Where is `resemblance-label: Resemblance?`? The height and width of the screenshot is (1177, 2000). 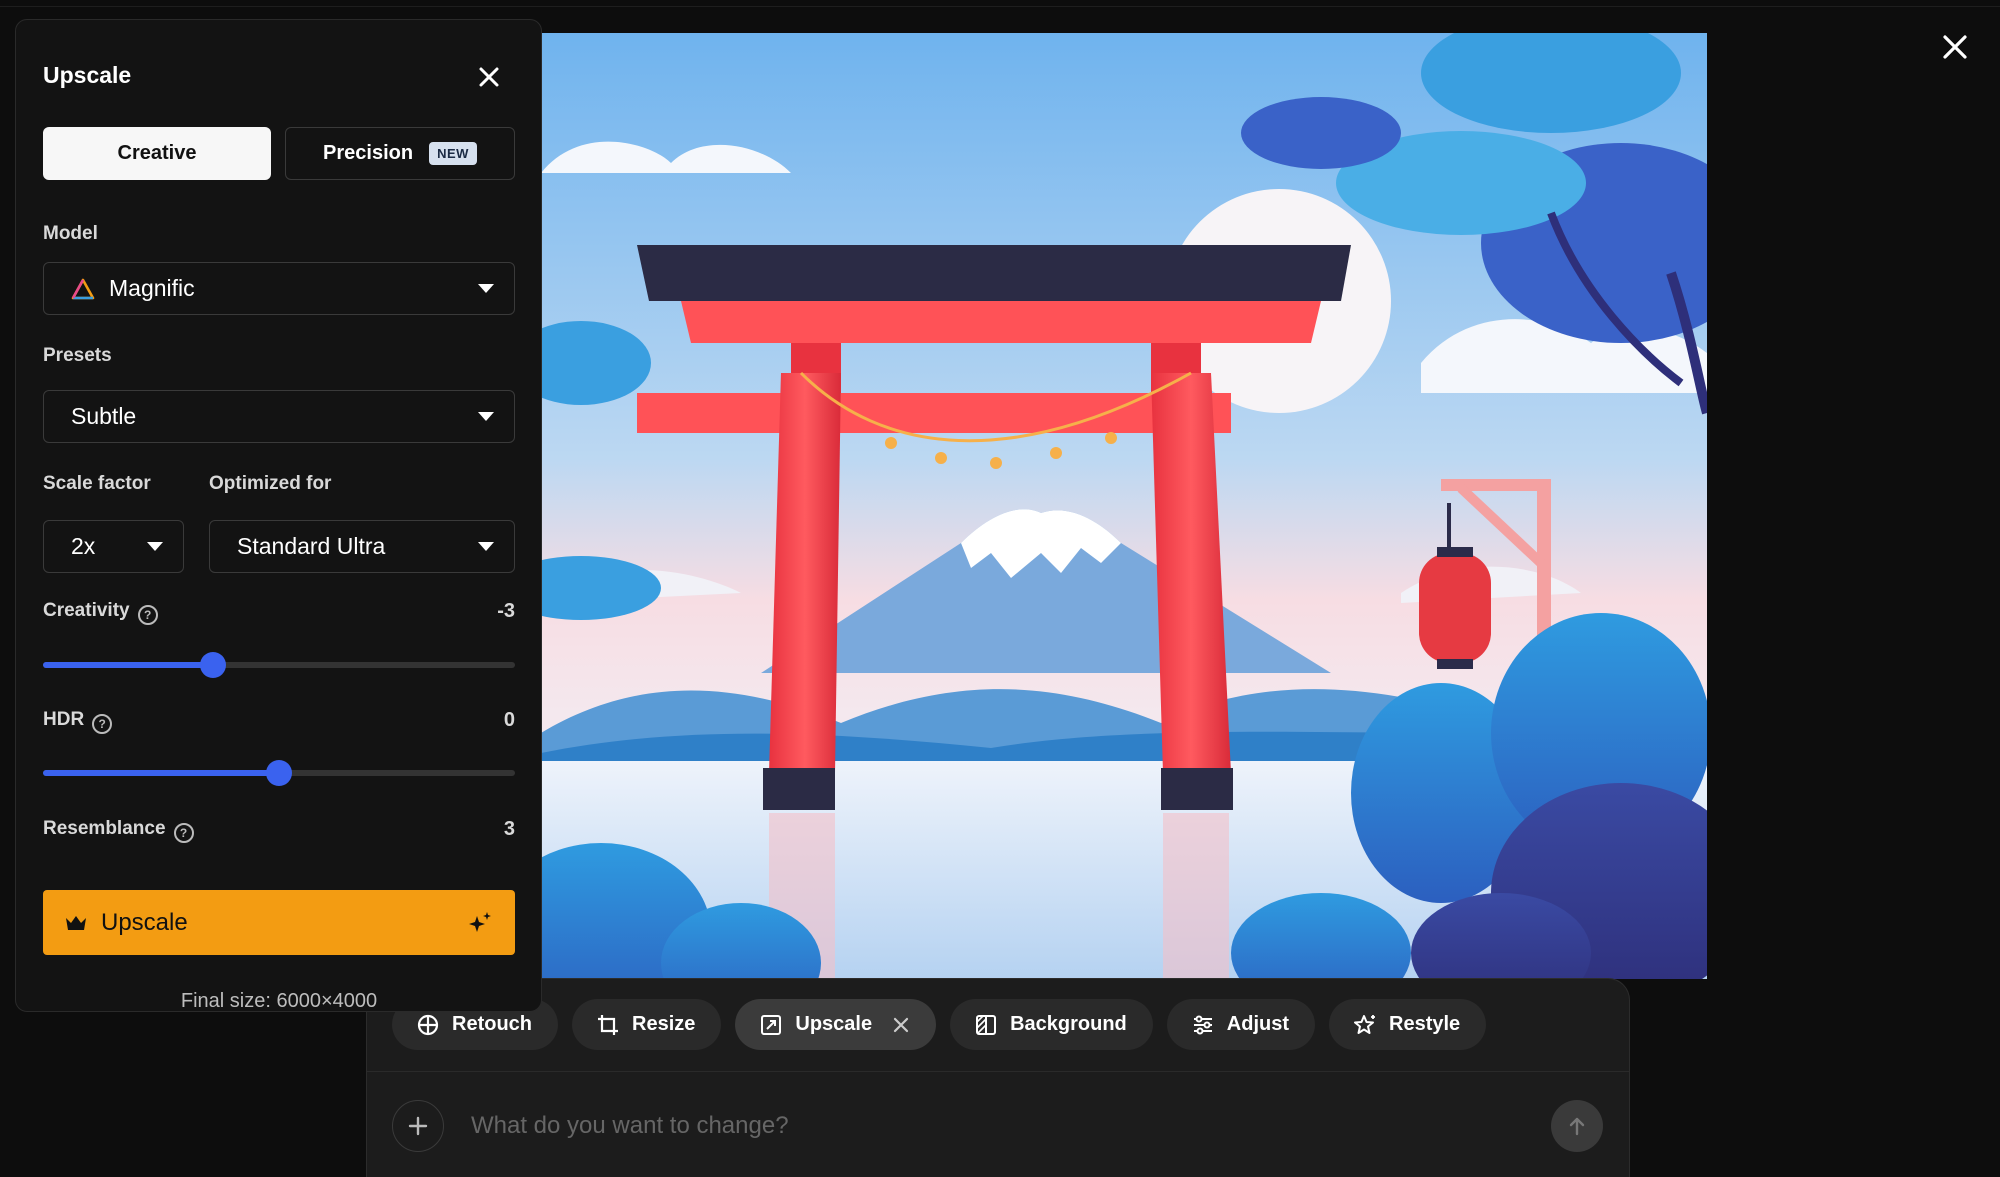 resemblance-label: Resemblance? is located at coordinates (118, 830).